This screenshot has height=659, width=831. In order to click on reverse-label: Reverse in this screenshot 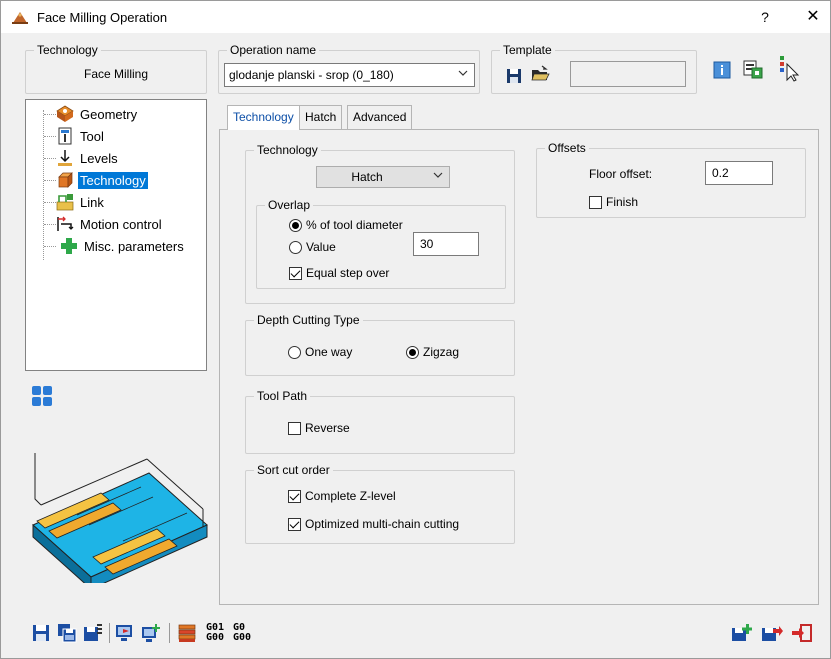, I will do `click(327, 428)`.